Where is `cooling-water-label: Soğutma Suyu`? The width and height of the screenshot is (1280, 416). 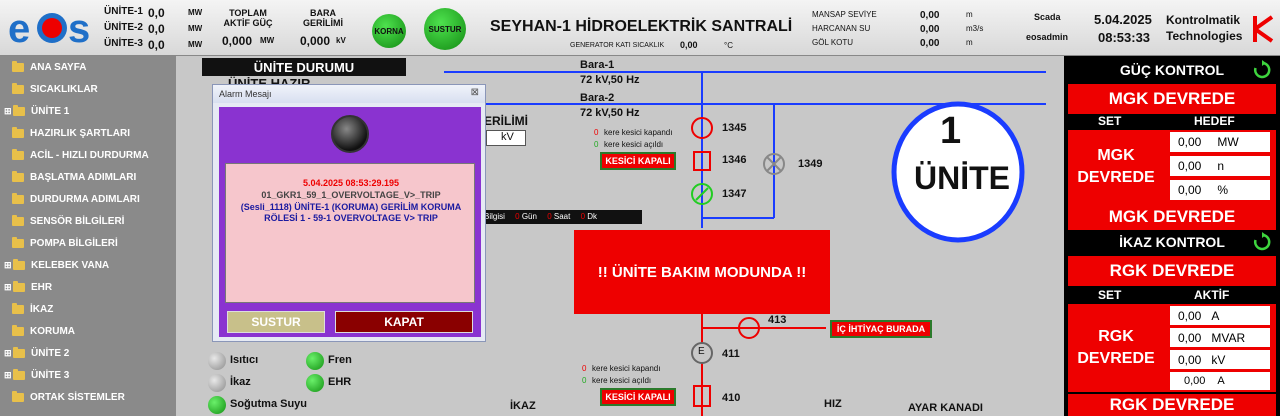 cooling-water-label: Soğutma Suyu is located at coordinates (269, 404).